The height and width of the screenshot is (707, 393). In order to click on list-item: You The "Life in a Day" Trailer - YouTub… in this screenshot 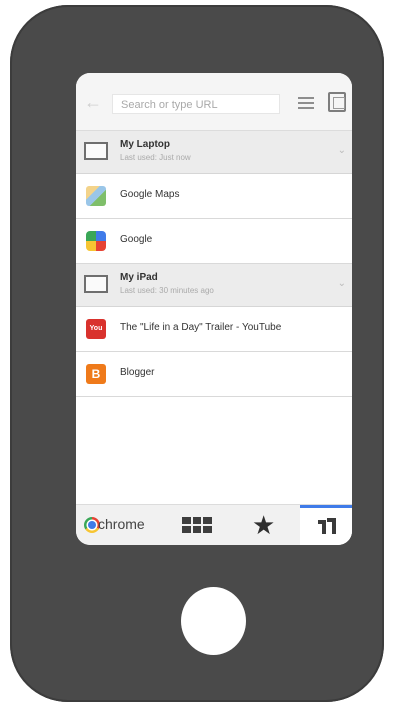, I will do `click(214, 329)`.